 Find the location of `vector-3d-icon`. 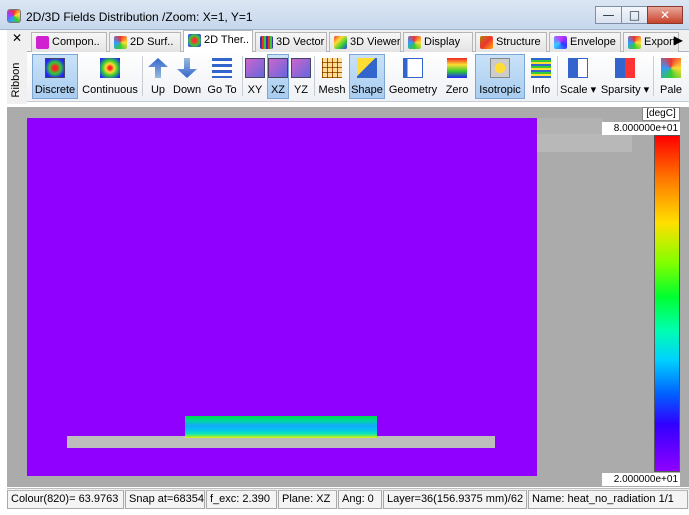

vector-3d-icon is located at coordinates (266, 42).